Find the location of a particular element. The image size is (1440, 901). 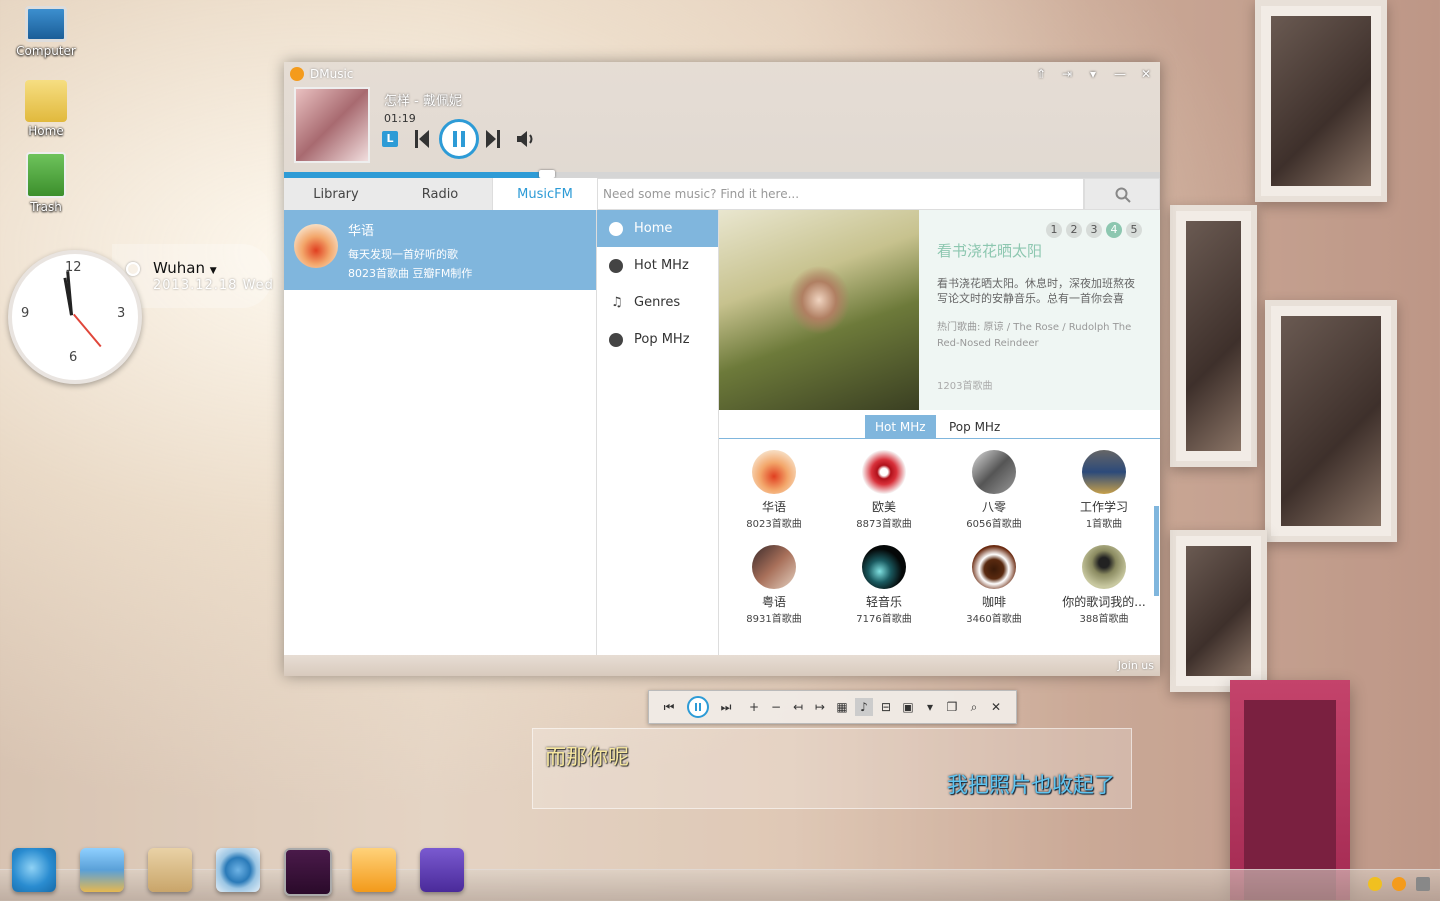

tab-pop-mhz: Pop MHz is located at coordinates (974, 426).